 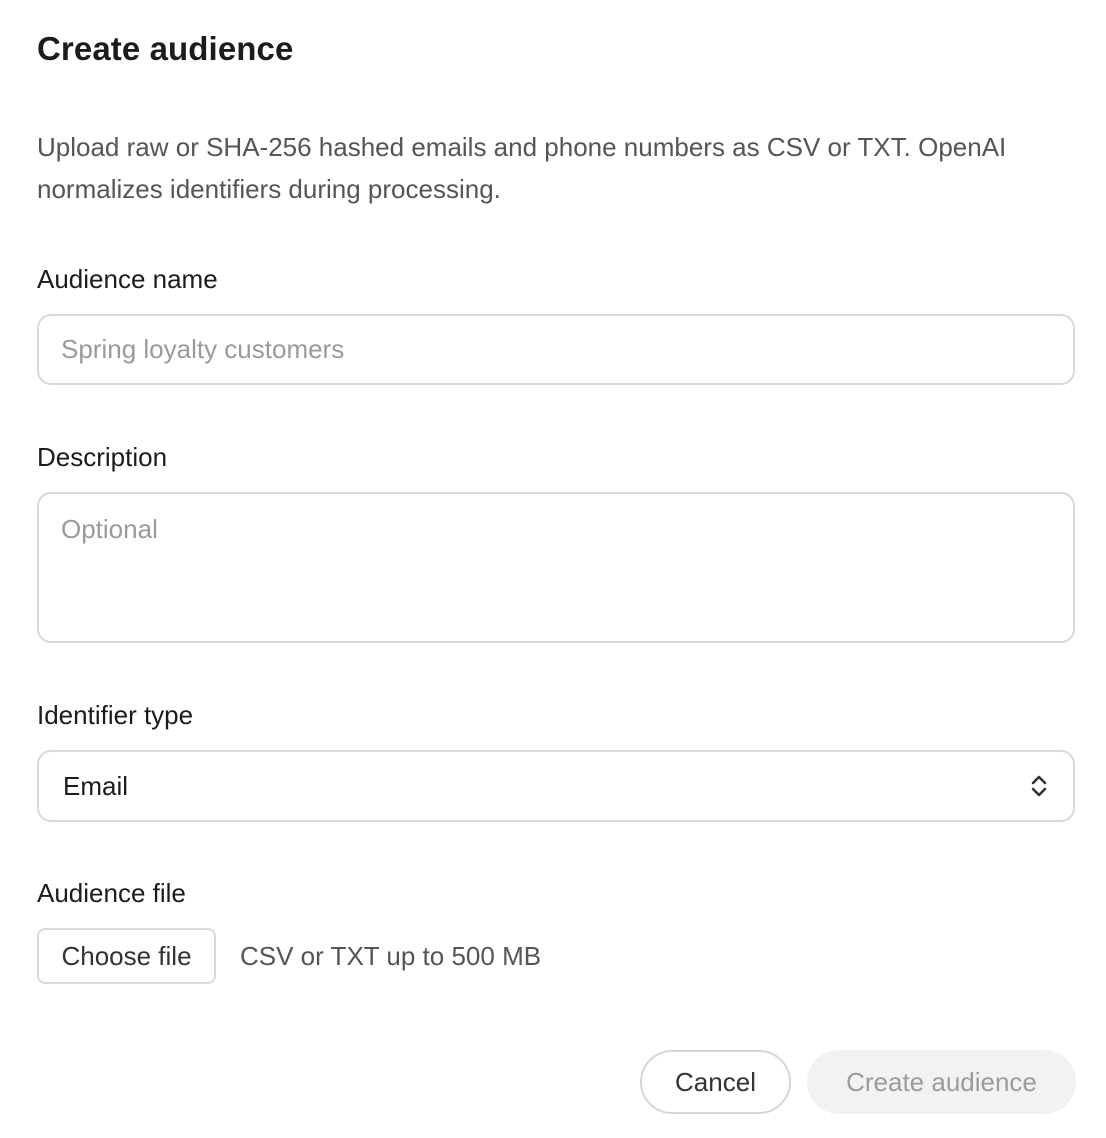 What do you see at coordinates (96, 785) in the screenshot?
I see `identifier-type-value: Email` at bounding box center [96, 785].